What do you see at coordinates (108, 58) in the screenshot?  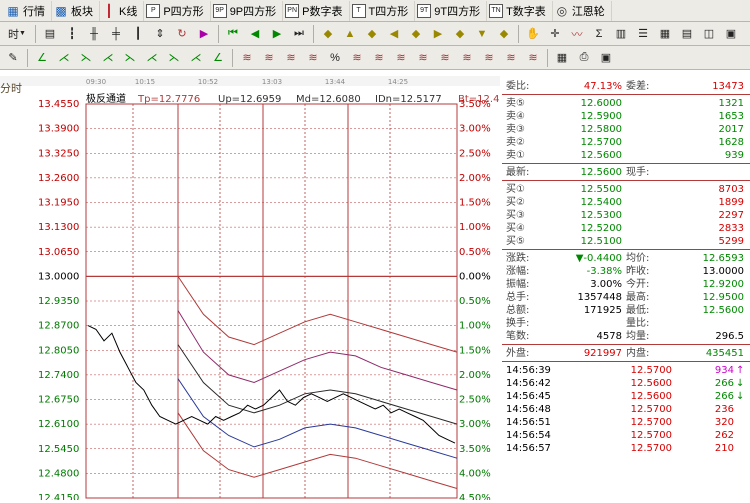 I see `fan-3-icon: ⋌` at bounding box center [108, 58].